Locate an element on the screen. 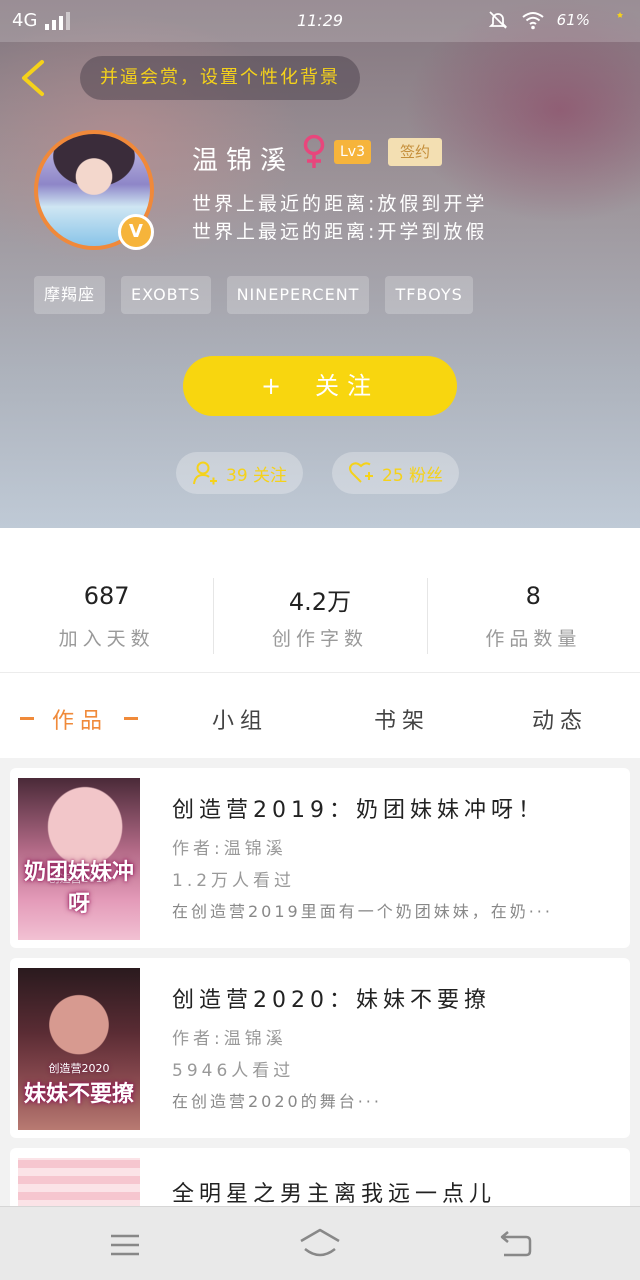 The width and height of the screenshot is (640, 1280). tag: TFBOYS is located at coordinates (429, 295).